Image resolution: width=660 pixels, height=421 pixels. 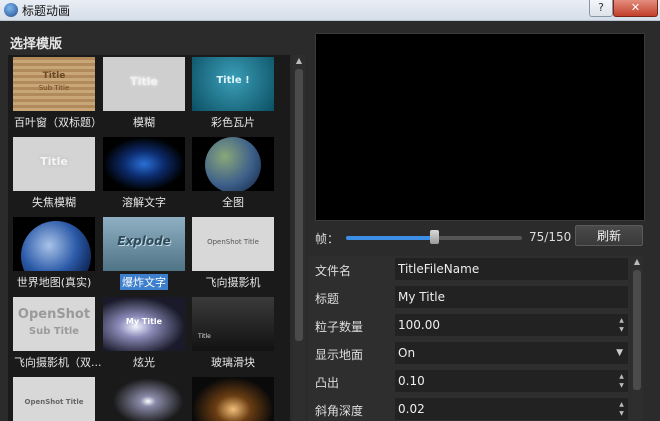 I want to click on template-label: 飞向摄影机, so click(x=233, y=282).